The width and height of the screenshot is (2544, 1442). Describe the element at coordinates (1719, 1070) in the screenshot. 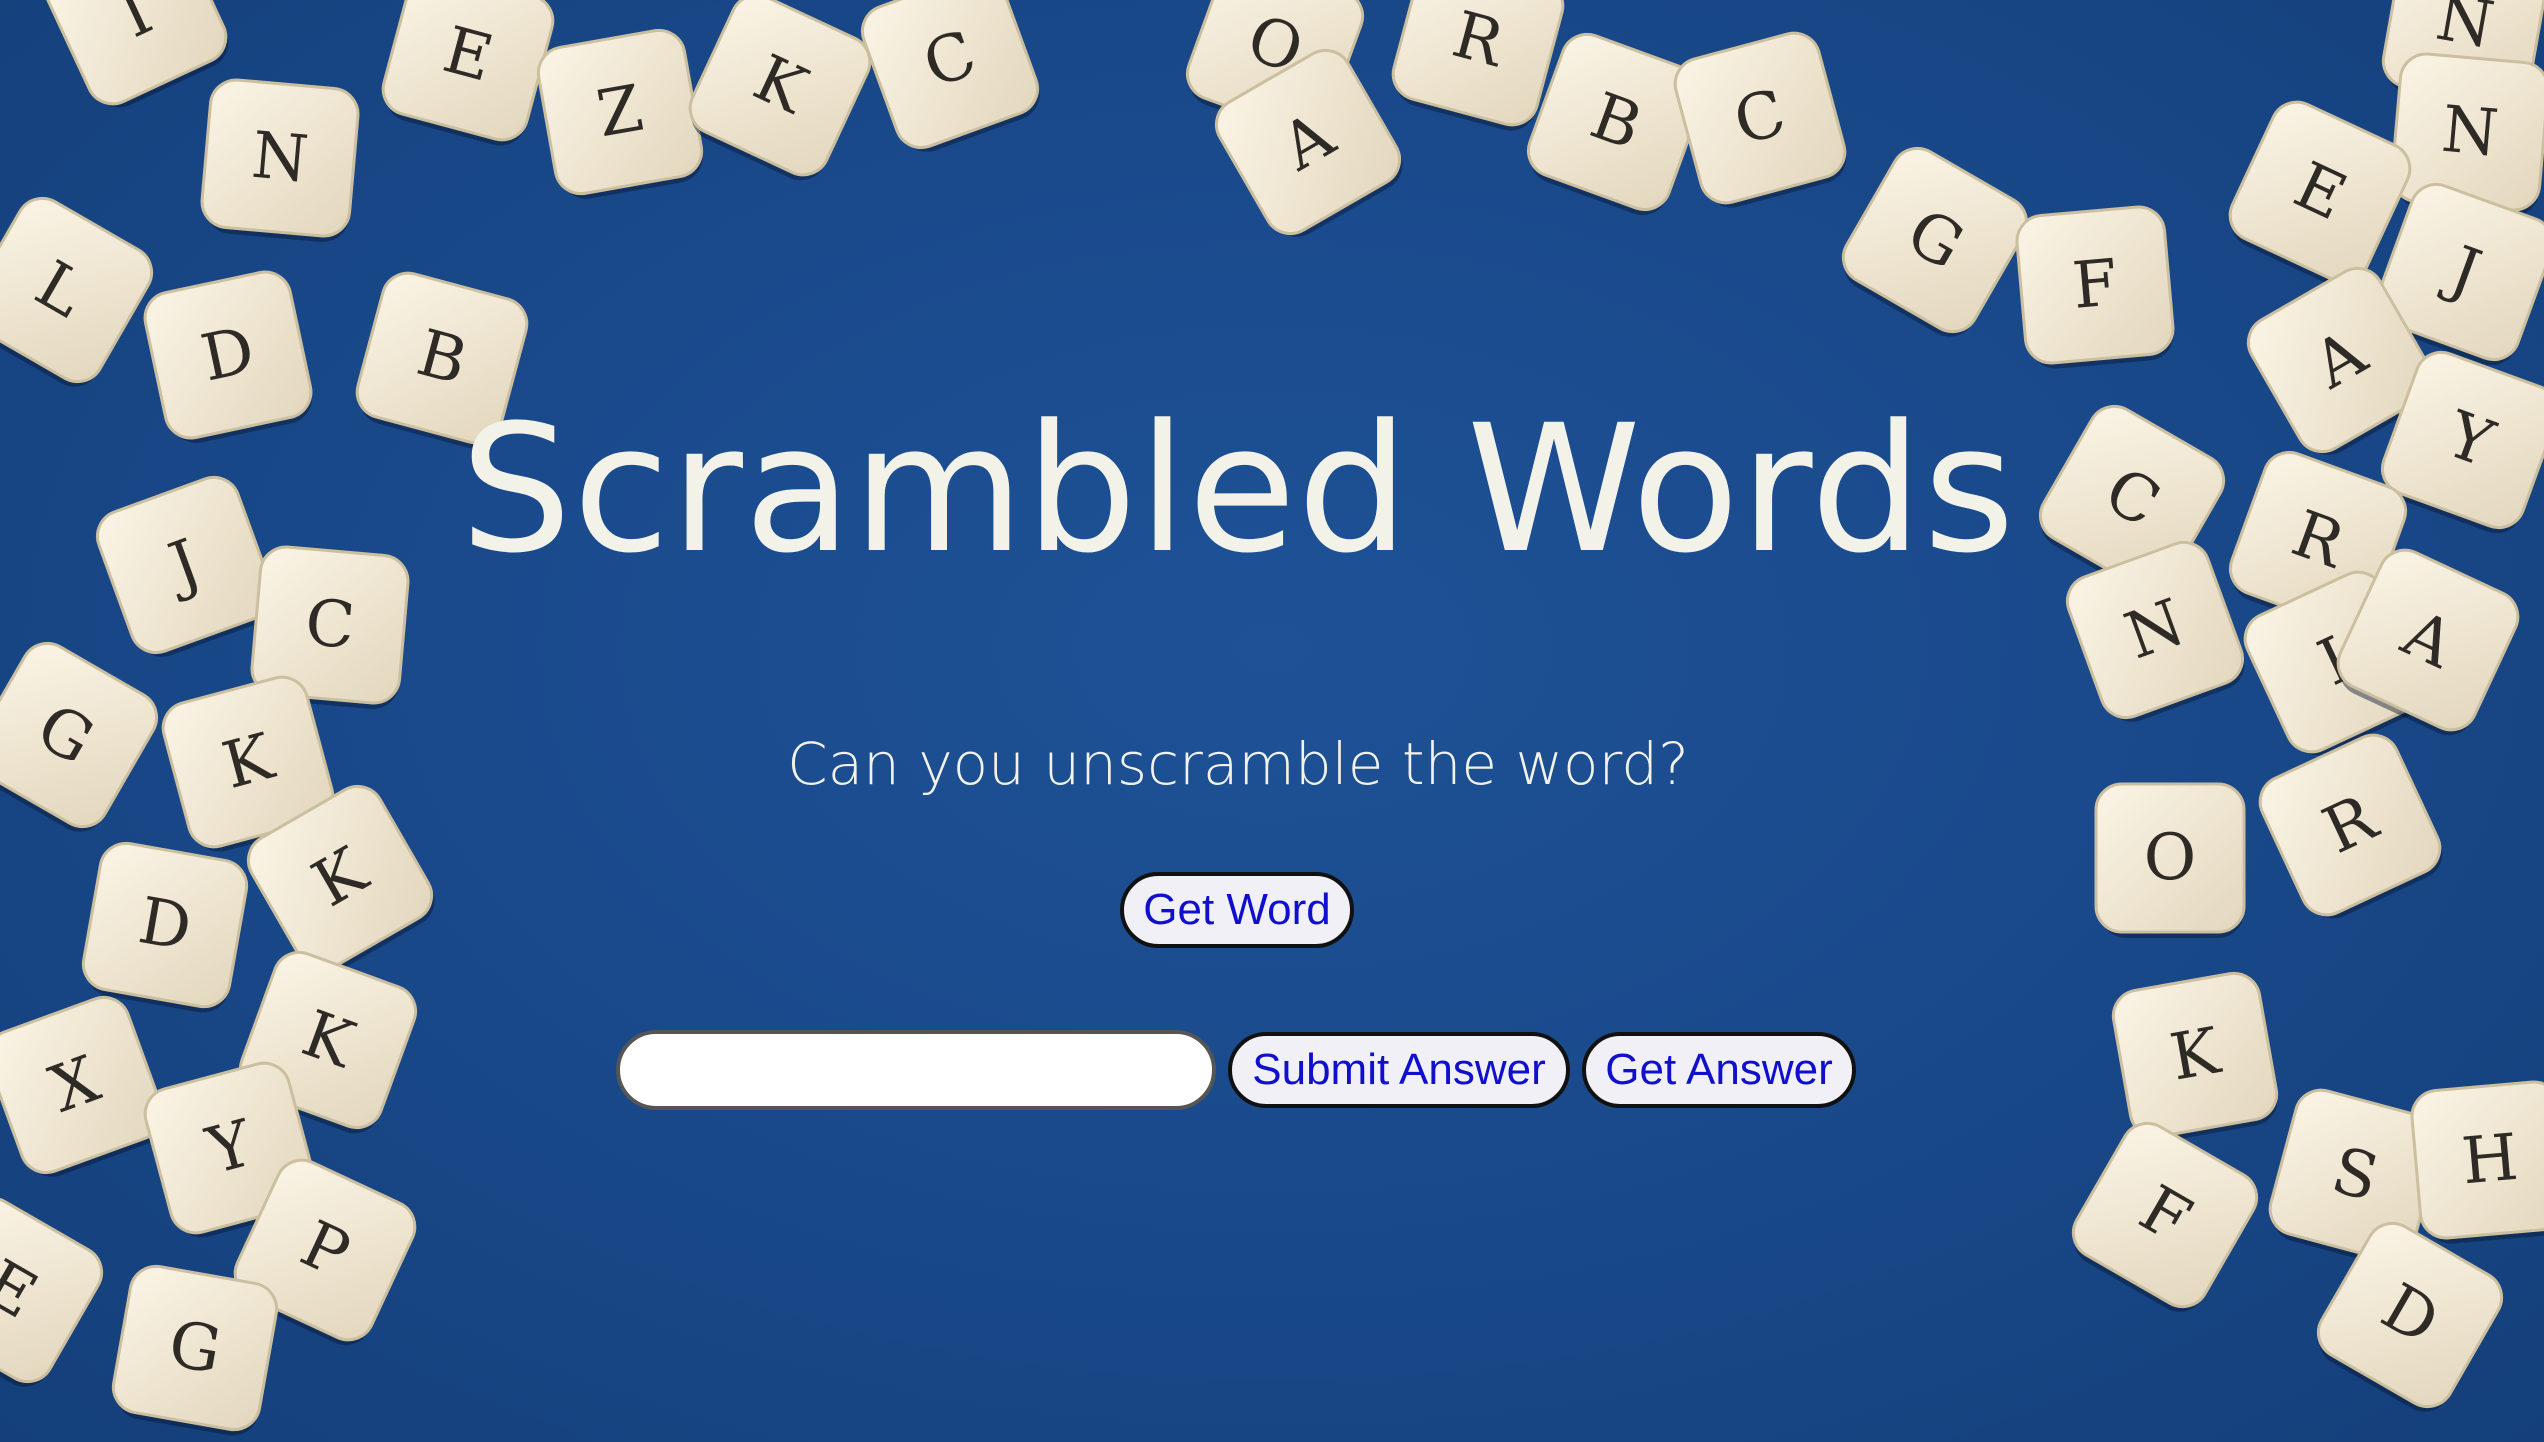

I see `get-answer-button: Get Answer` at that location.